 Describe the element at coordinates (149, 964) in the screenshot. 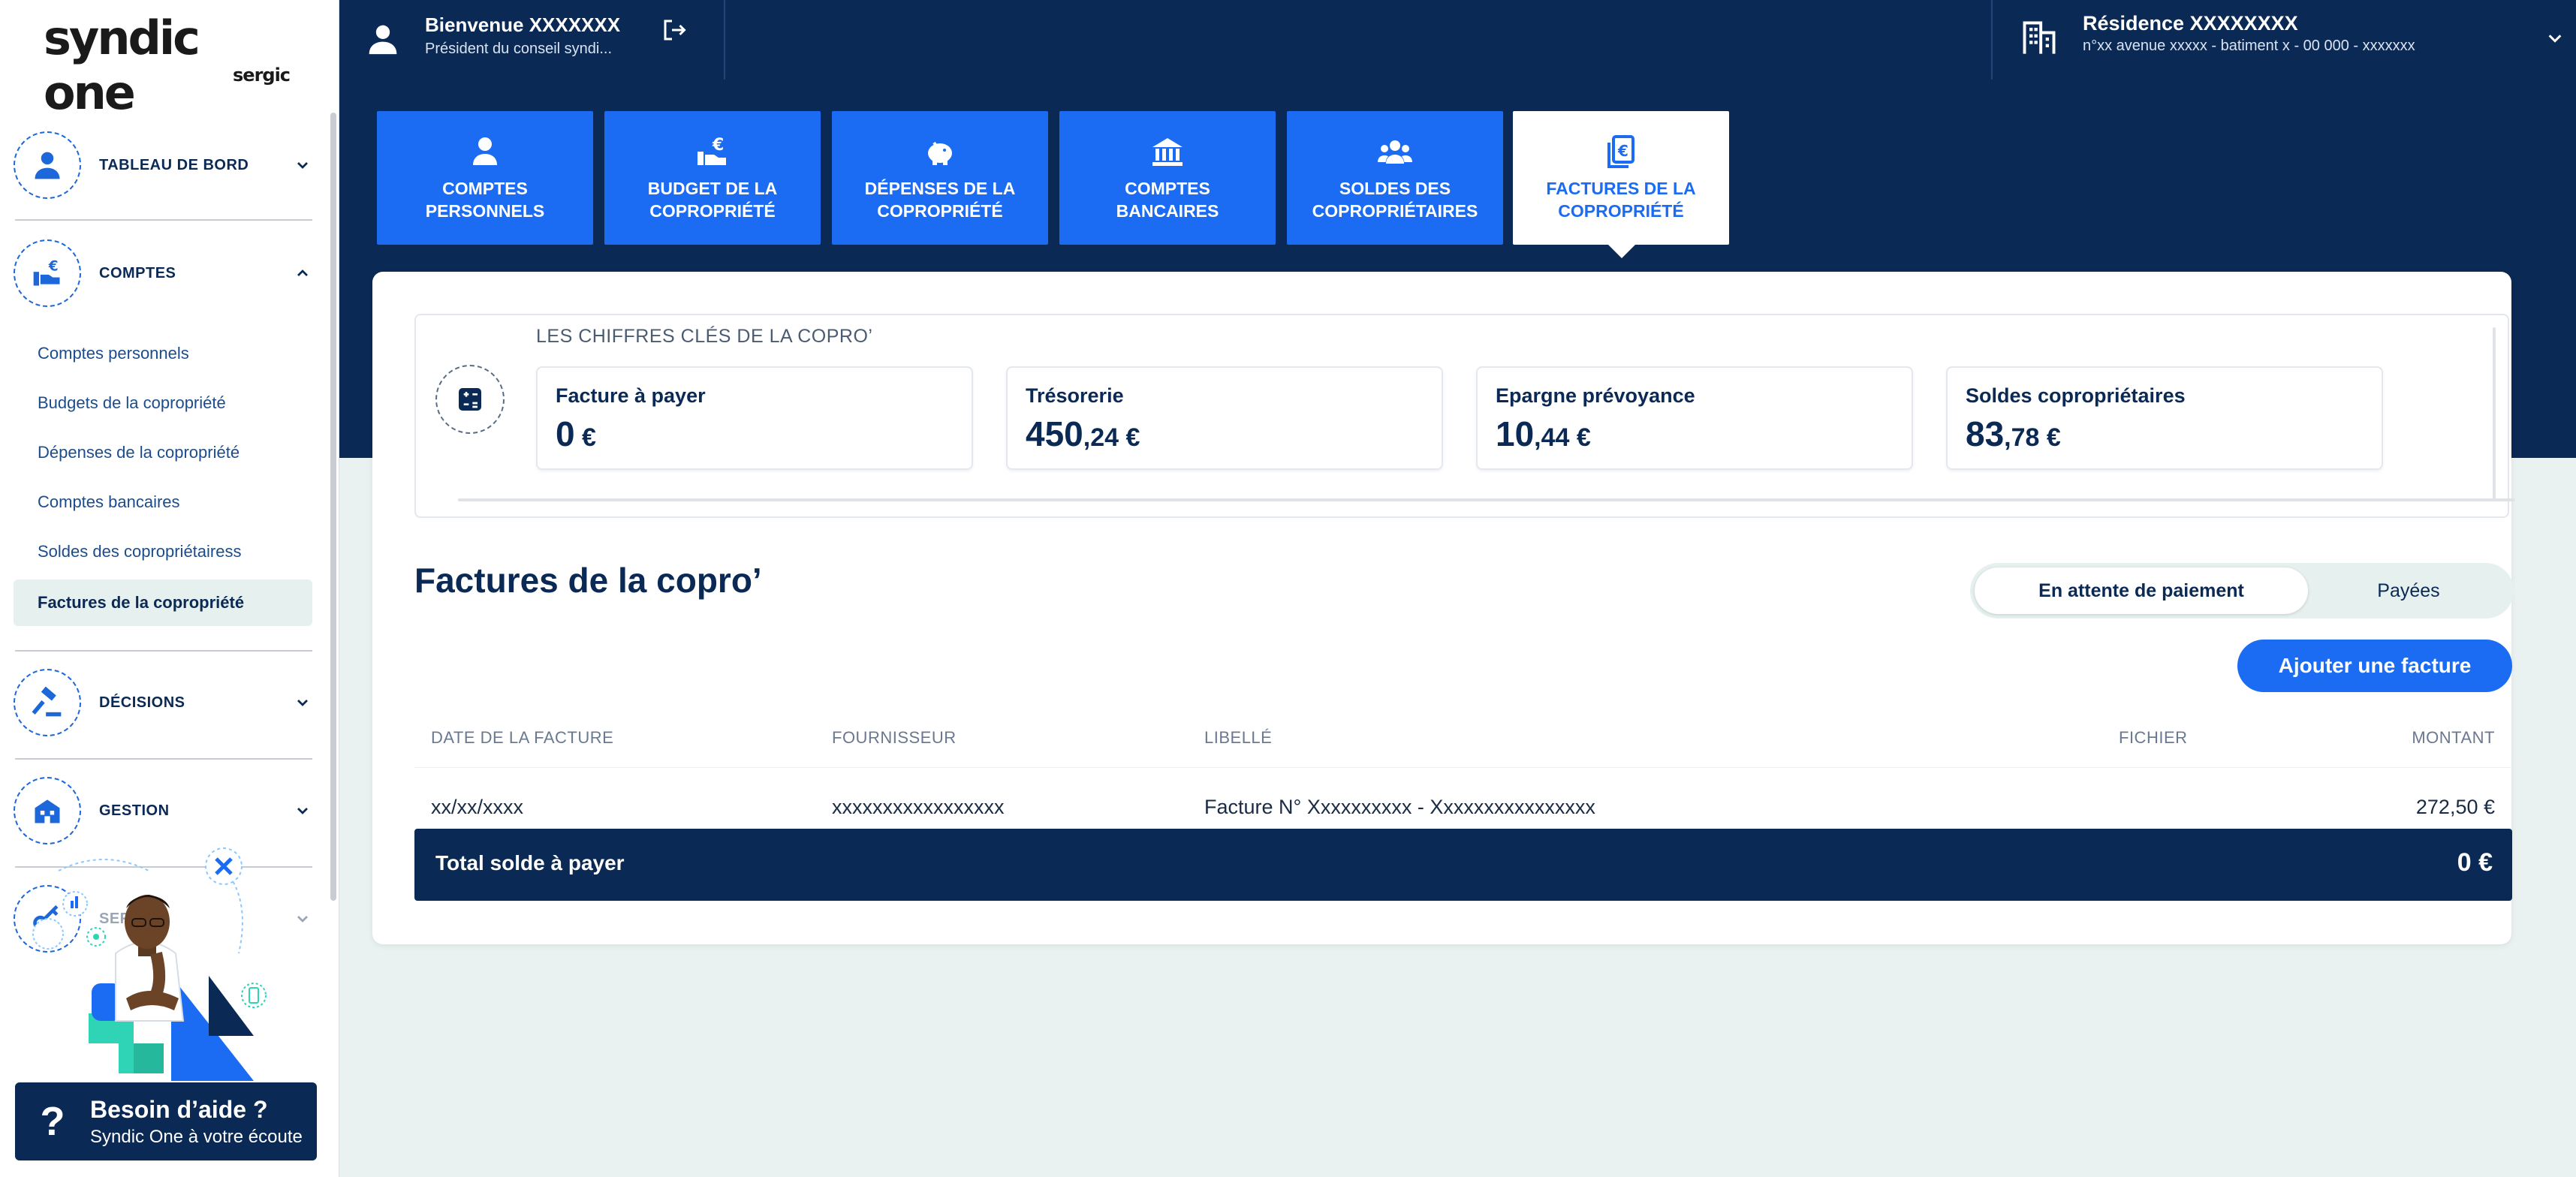

I see `support-person-illustration` at that location.